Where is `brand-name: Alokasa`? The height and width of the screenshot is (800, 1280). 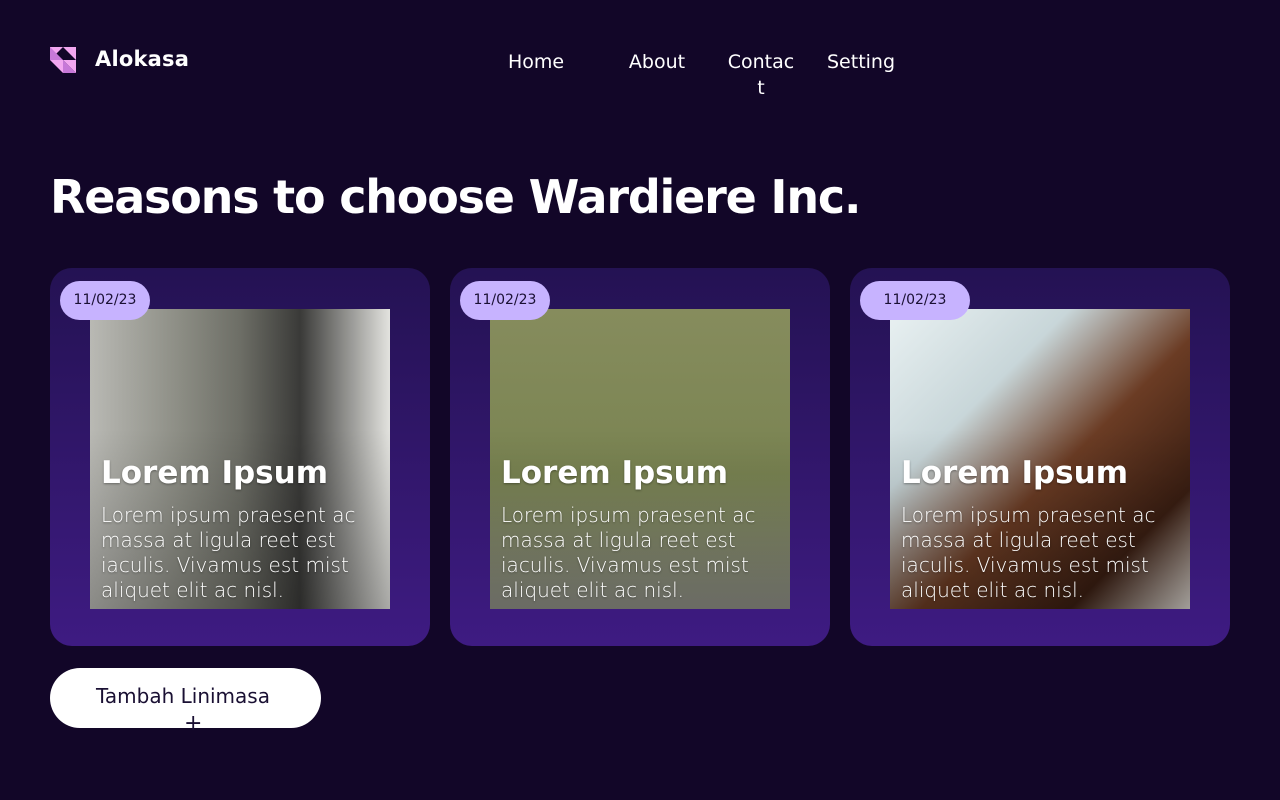 brand-name: Alokasa is located at coordinates (142, 59).